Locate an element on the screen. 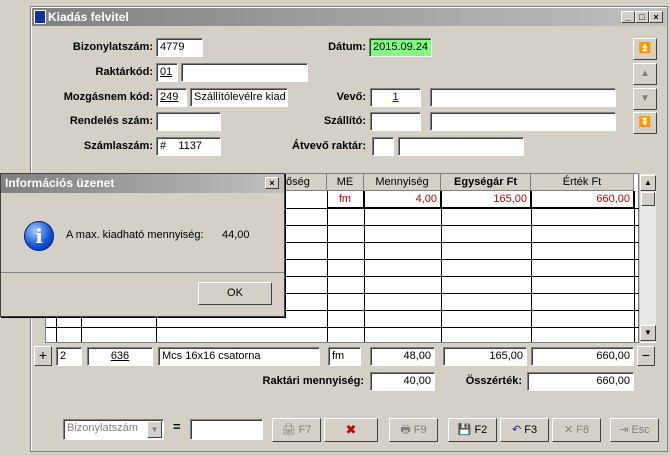  mozgasnem-label: Mozgásnem kód: is located at coordinates (108, 97).